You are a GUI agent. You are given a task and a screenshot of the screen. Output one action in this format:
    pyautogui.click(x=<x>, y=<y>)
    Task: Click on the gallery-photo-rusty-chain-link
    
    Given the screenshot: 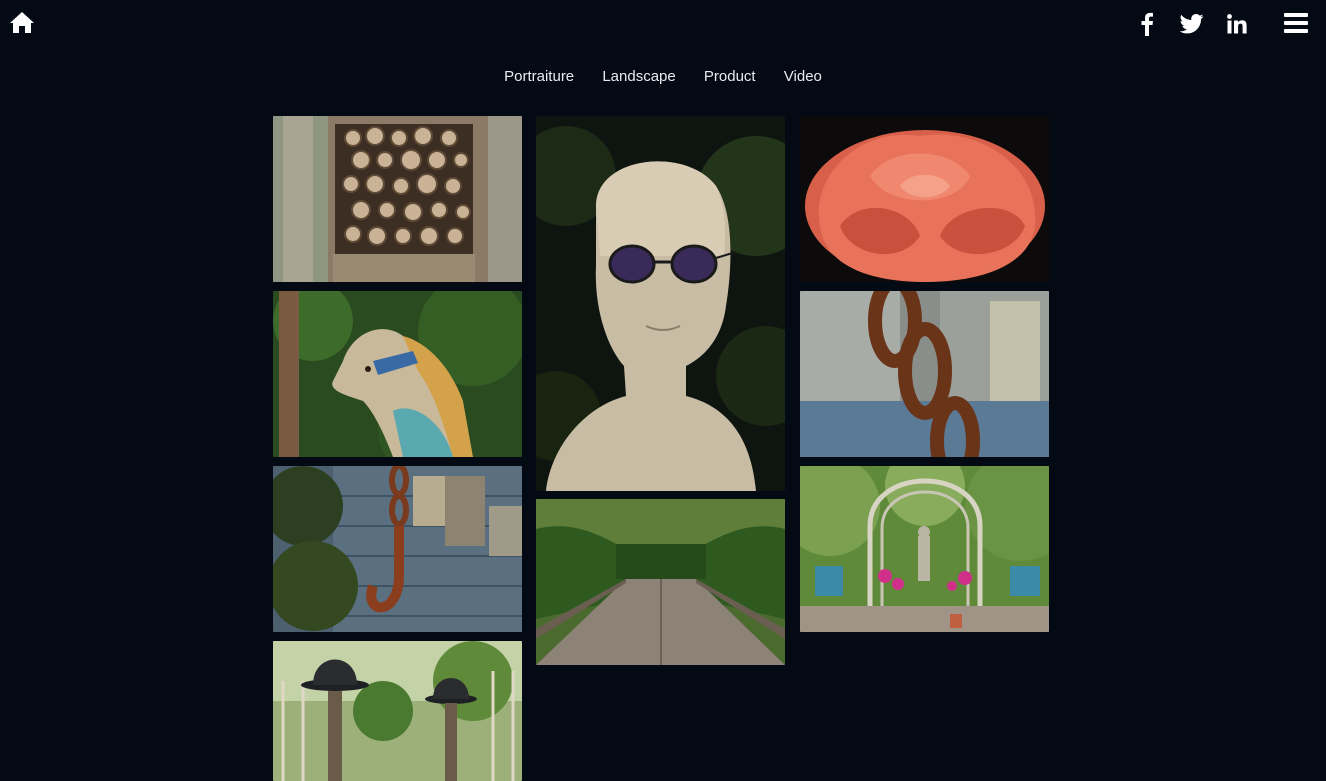 What is the action you would take?
    pyautogui.click(x=924, y=374)
    